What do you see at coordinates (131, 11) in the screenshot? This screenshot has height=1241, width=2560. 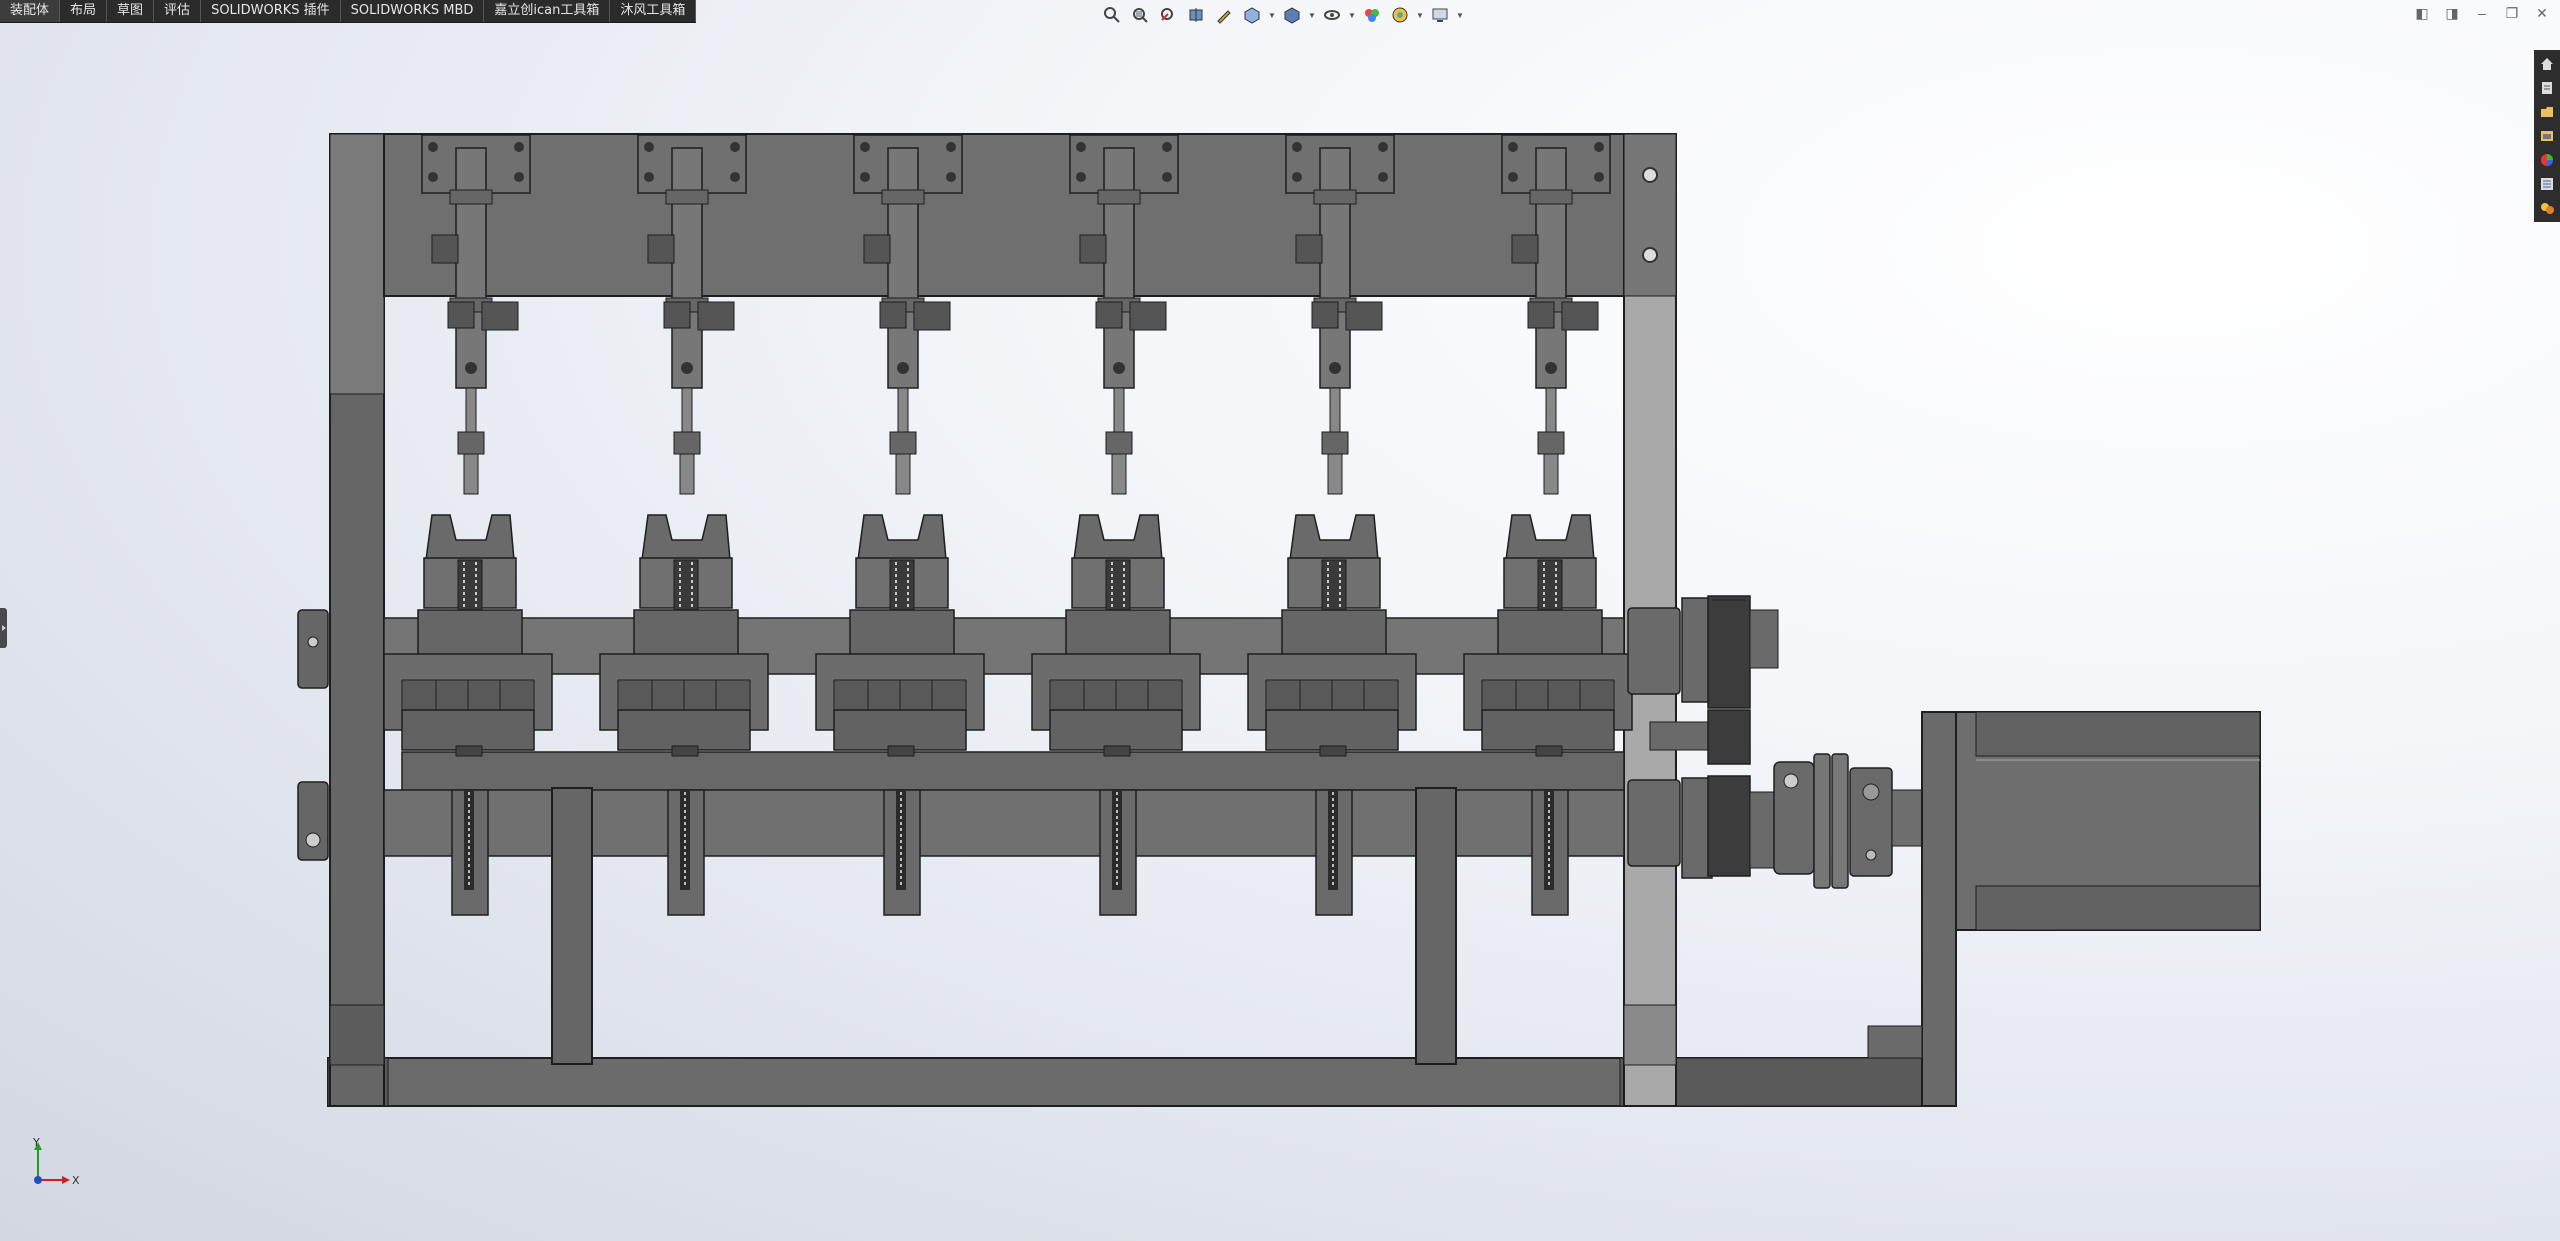 I see `tab-2: 草图` at bounding box center [131, 11].